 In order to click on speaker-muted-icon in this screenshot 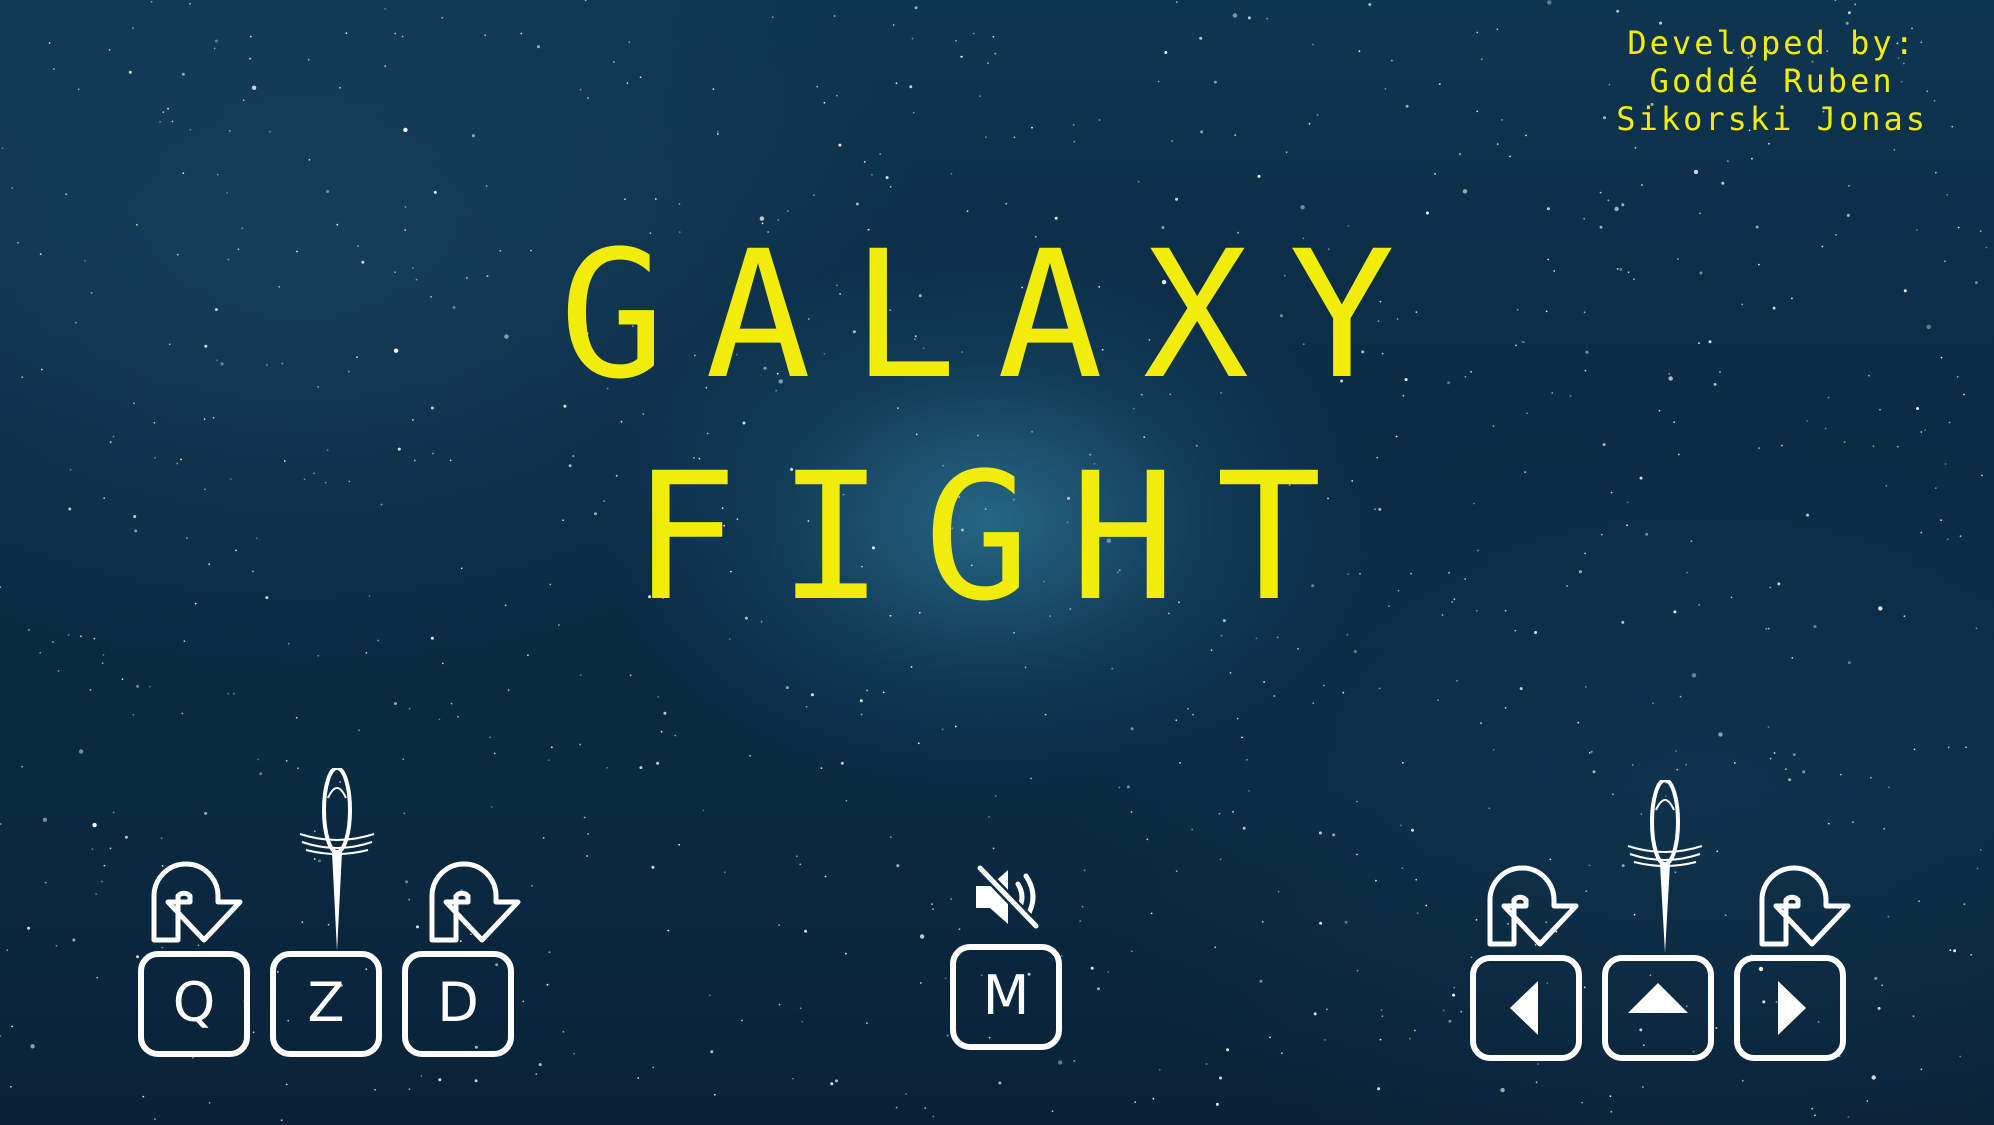, I will do `click(1008, 897)`.